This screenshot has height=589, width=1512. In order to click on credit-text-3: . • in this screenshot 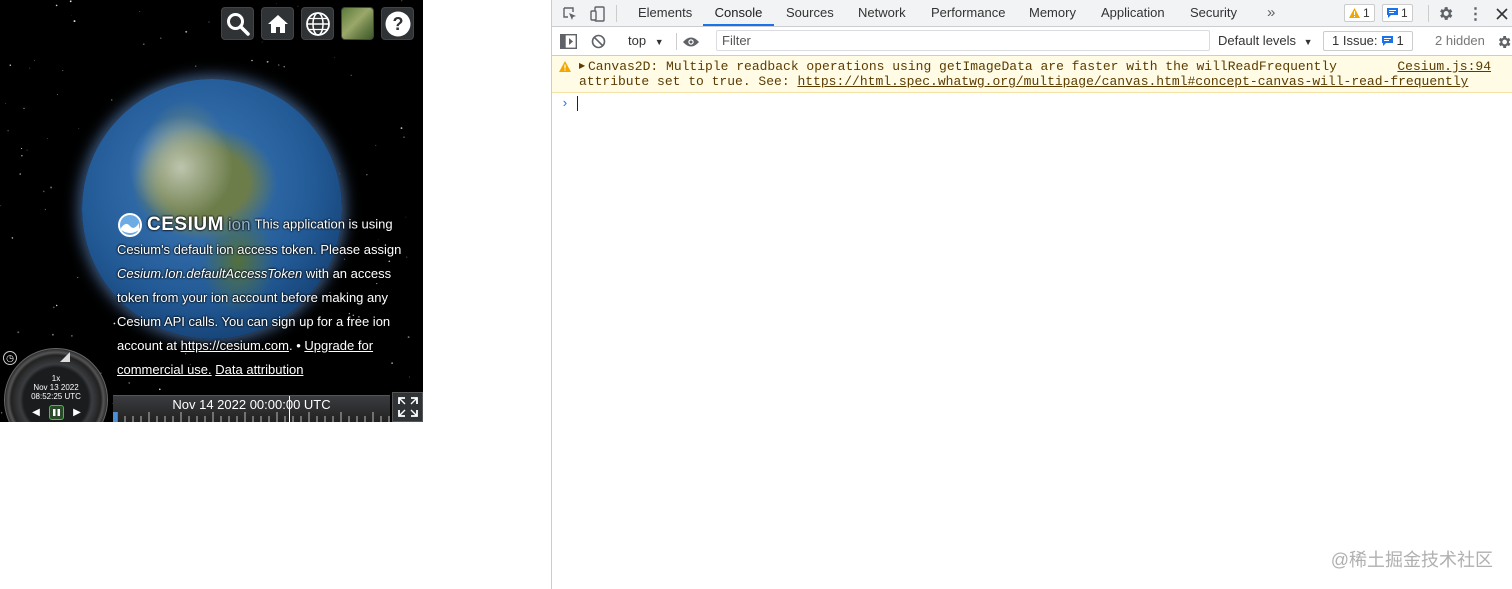, I will do `click(296, 345)`.